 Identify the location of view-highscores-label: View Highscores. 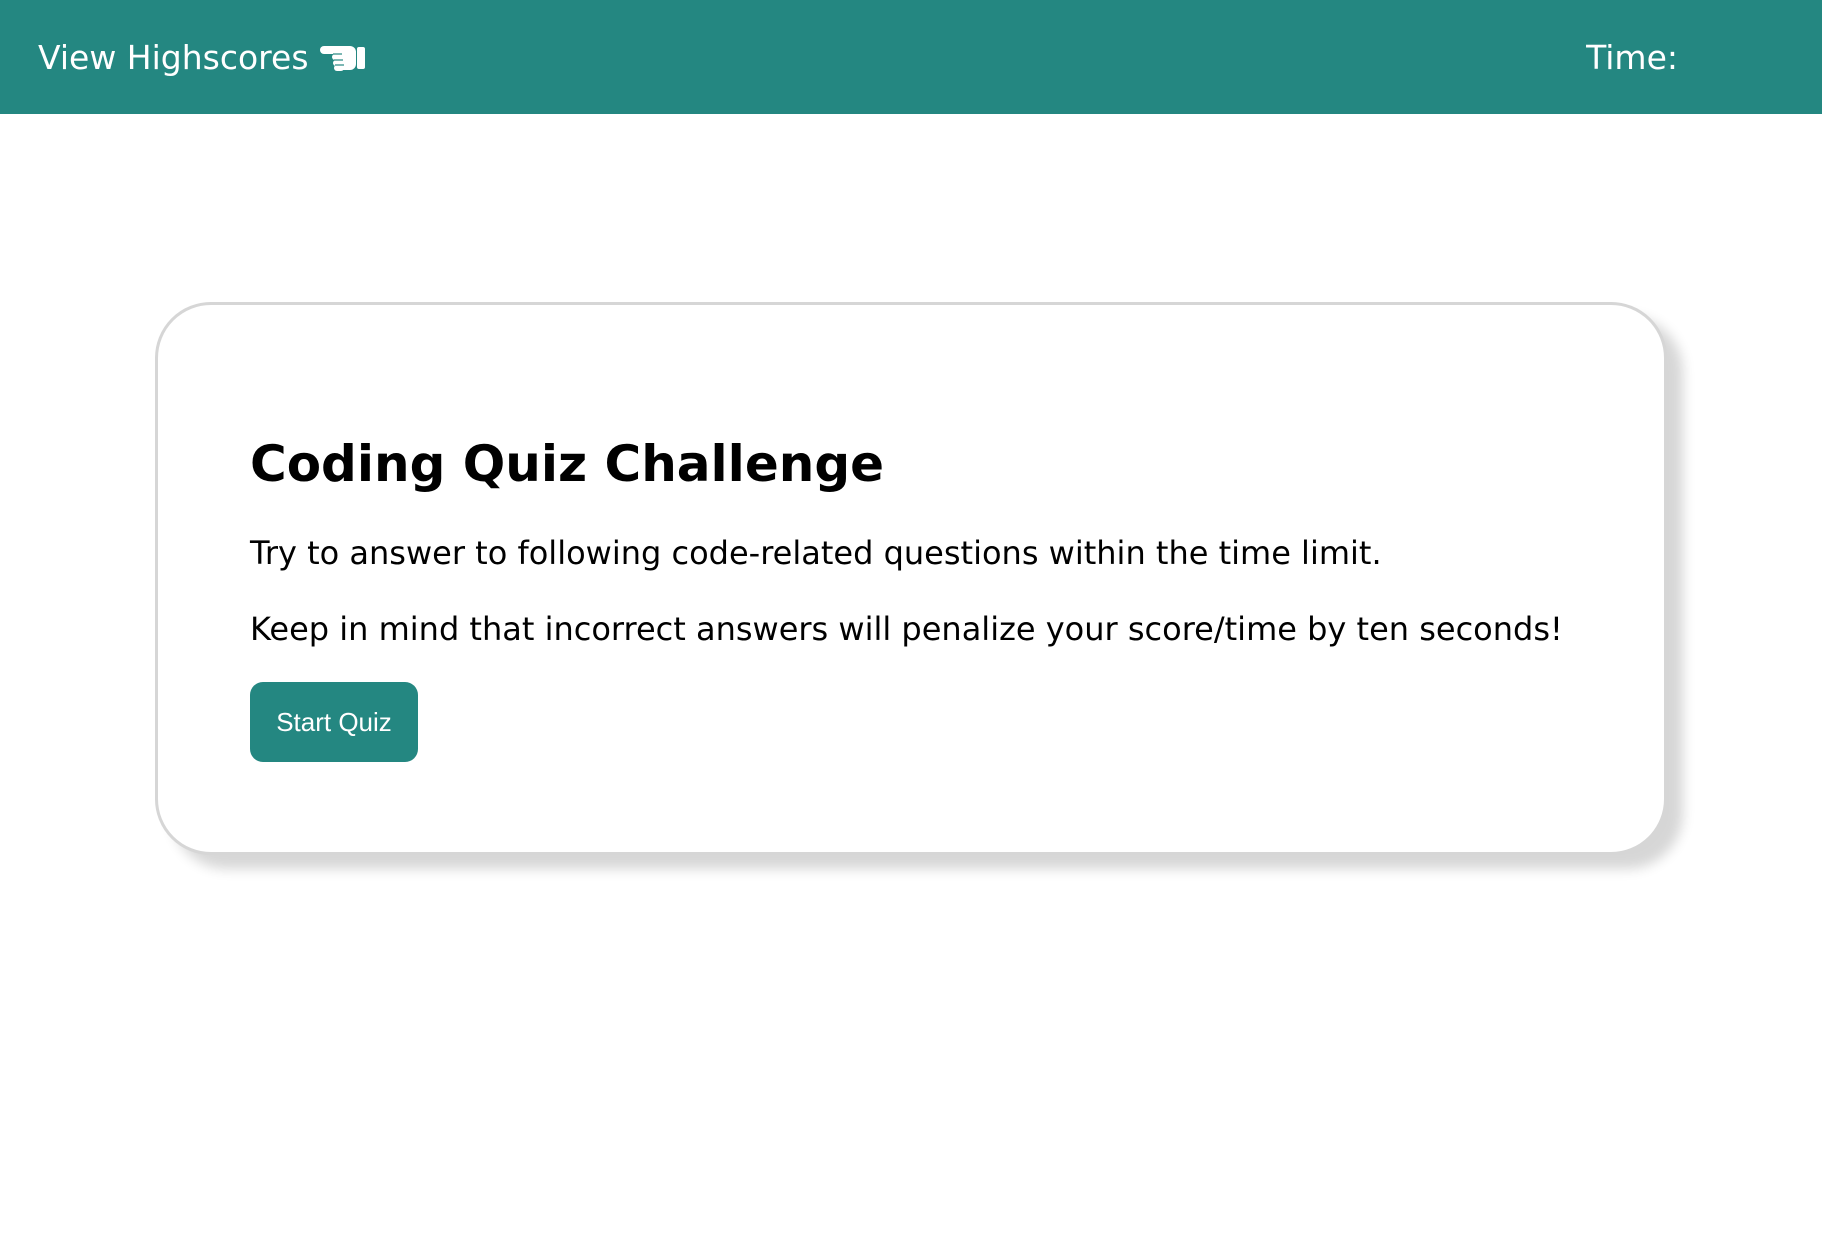
(173, 57).